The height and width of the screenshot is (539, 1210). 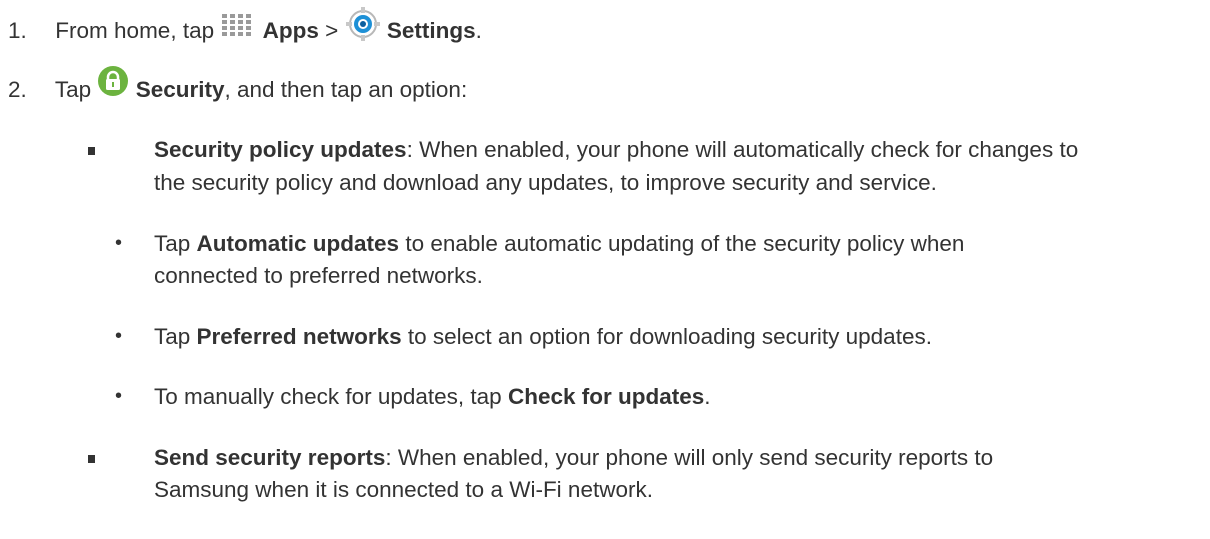 What do you see at coordinates (298, 243) in the screenshot?
I see `automatic-updates-label: Automatic updates` at bounding box center [298, 243].